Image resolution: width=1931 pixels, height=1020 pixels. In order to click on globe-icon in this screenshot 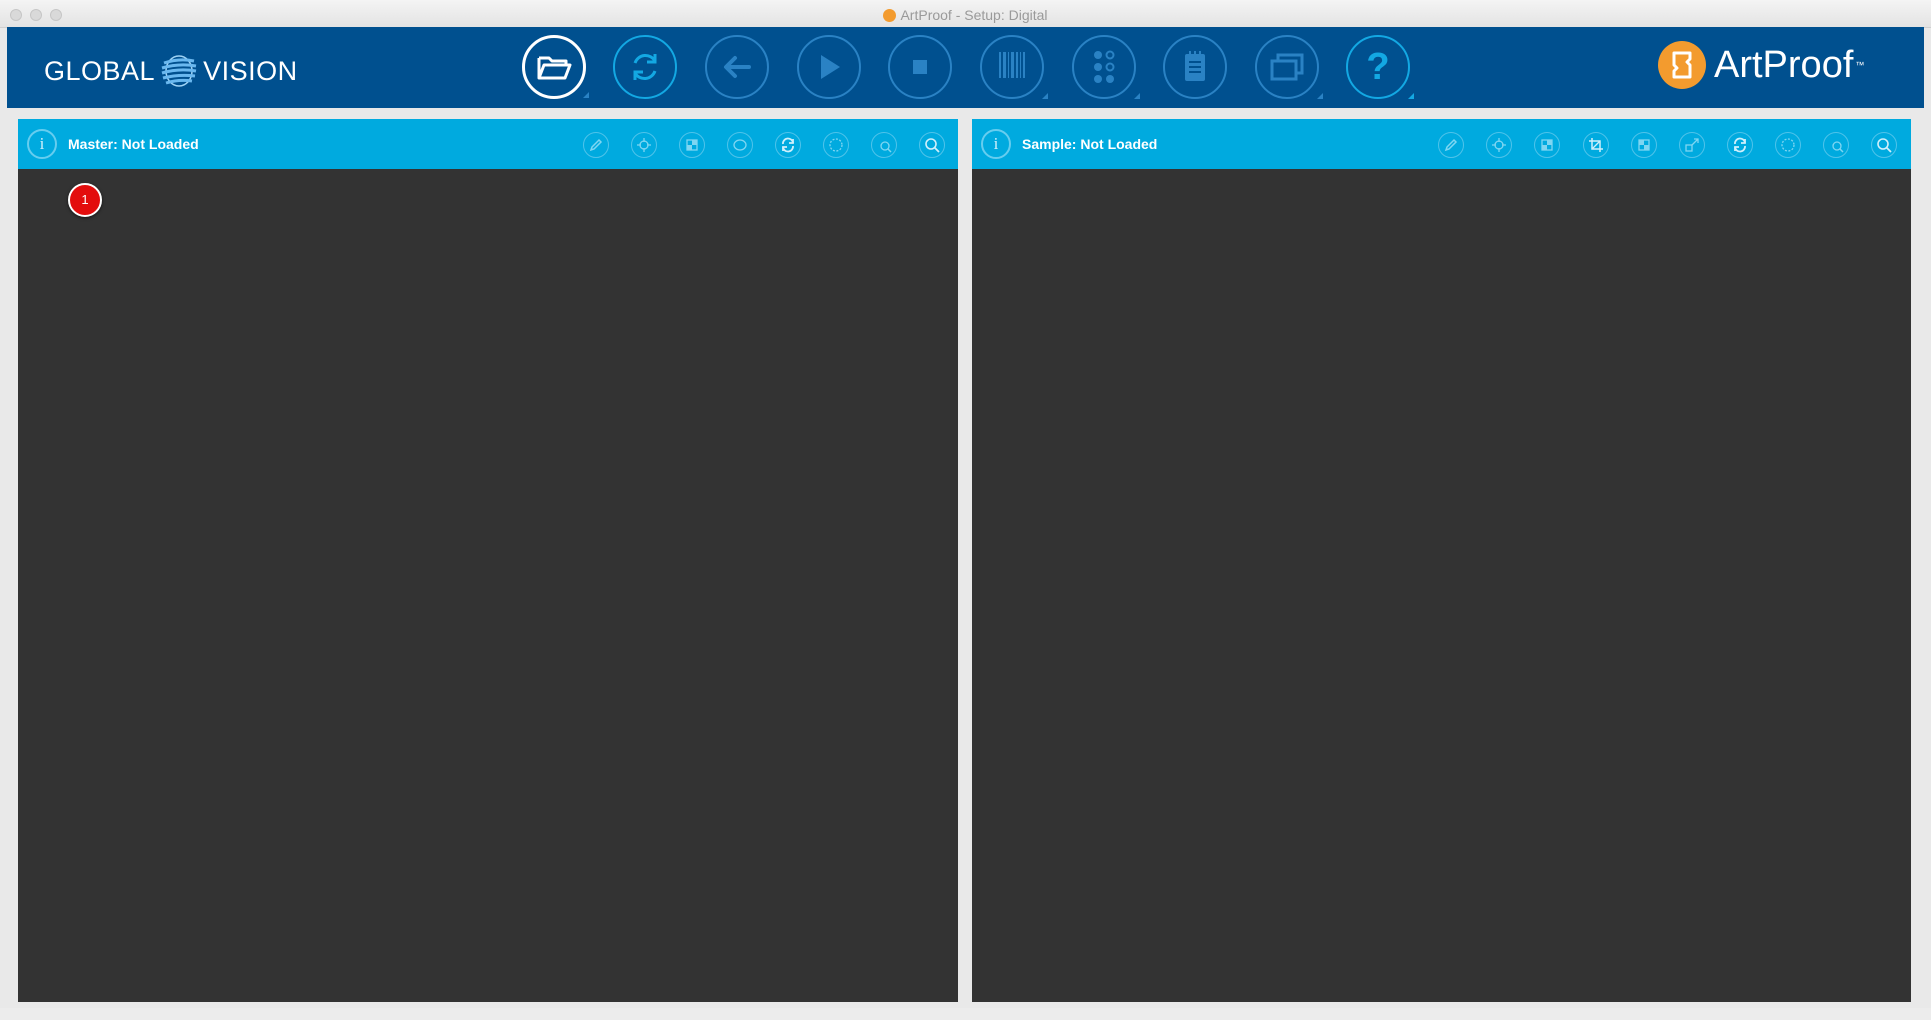, I will do `click(179, 71)`.